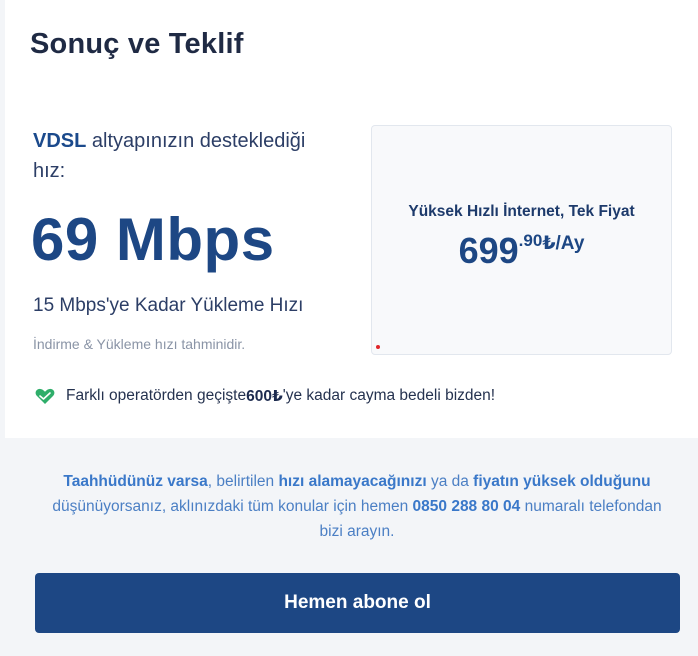 This screenshot has width=698, height=656. Describe the element at coordinates (389, 395) in the screenshot. I see `promo-text-after: 'ye kadar cayma bedeli bizden!` at that location.